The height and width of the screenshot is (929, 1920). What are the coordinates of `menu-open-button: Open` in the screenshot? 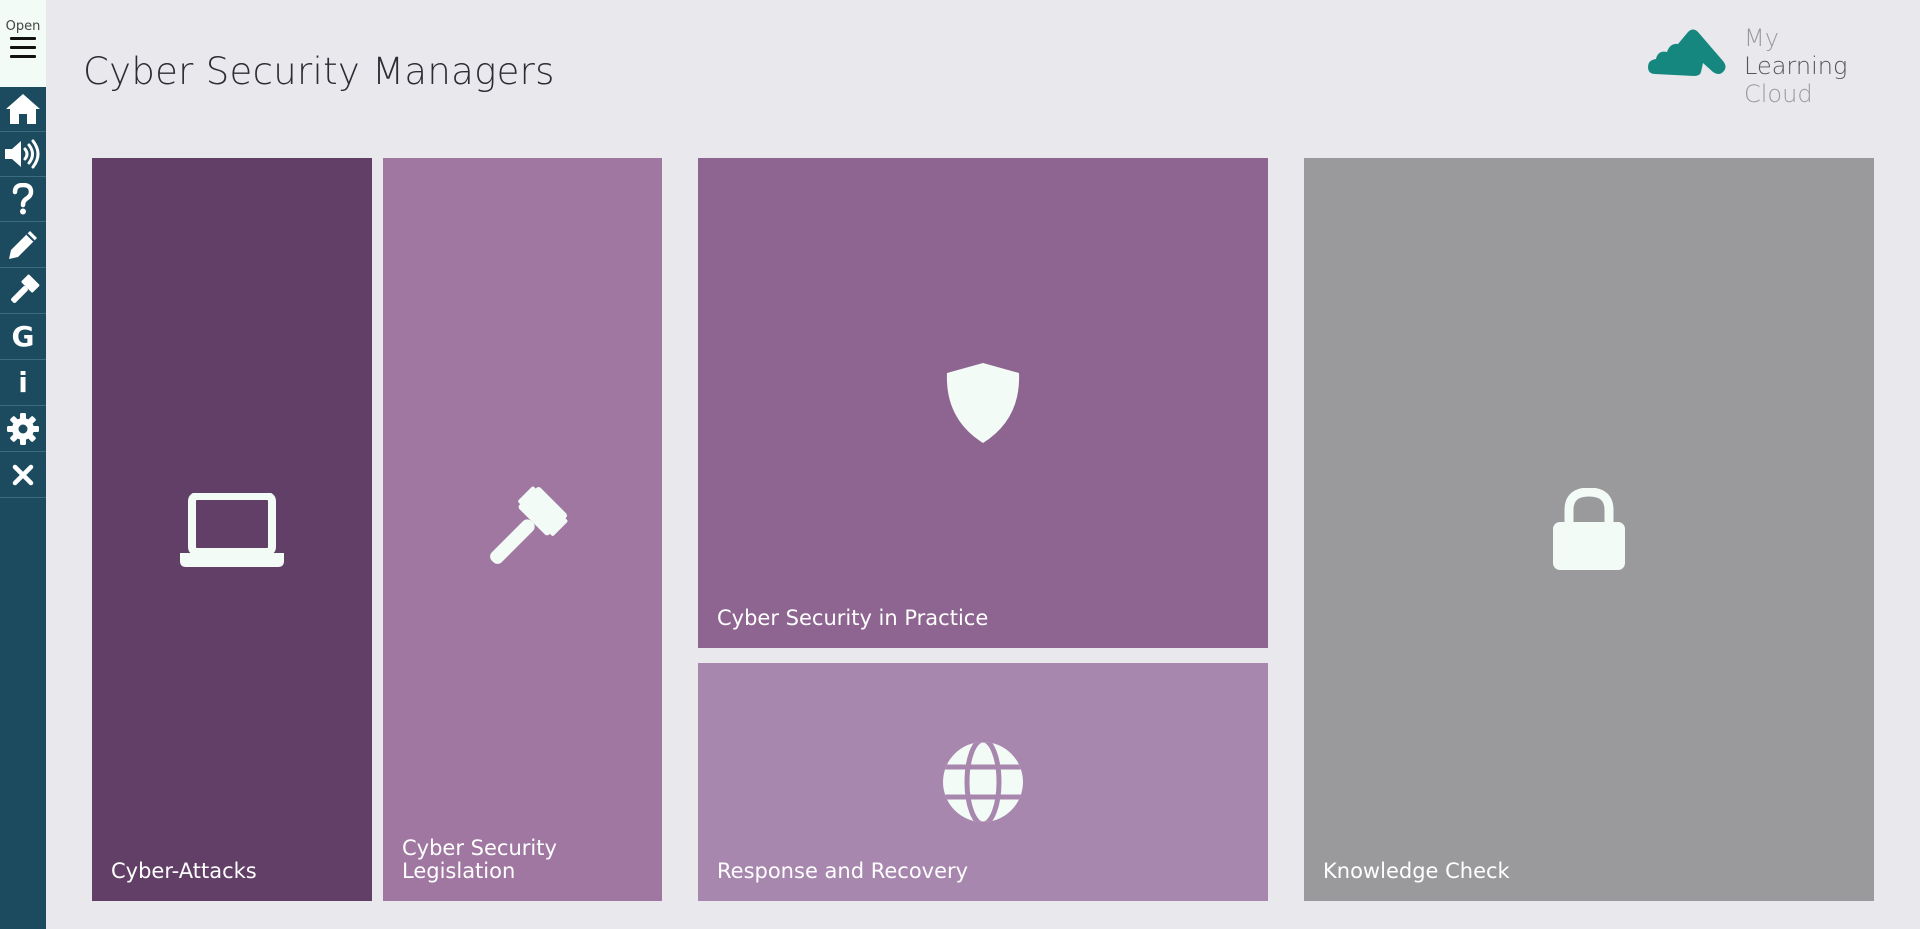 It's located at (23, 43).